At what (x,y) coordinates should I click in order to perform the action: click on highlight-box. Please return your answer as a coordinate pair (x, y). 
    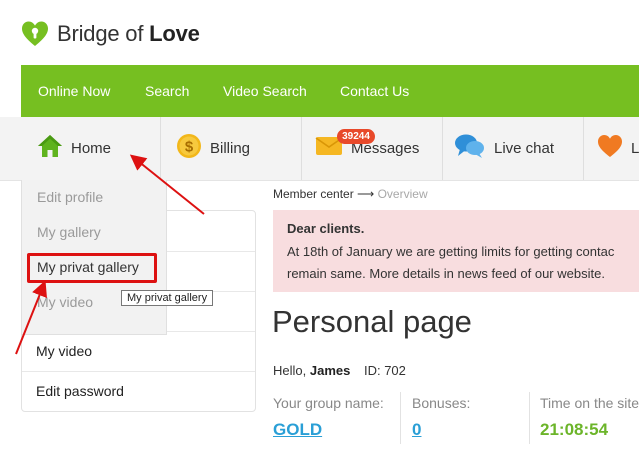
    Looking at the image, I should click on (92, 268).